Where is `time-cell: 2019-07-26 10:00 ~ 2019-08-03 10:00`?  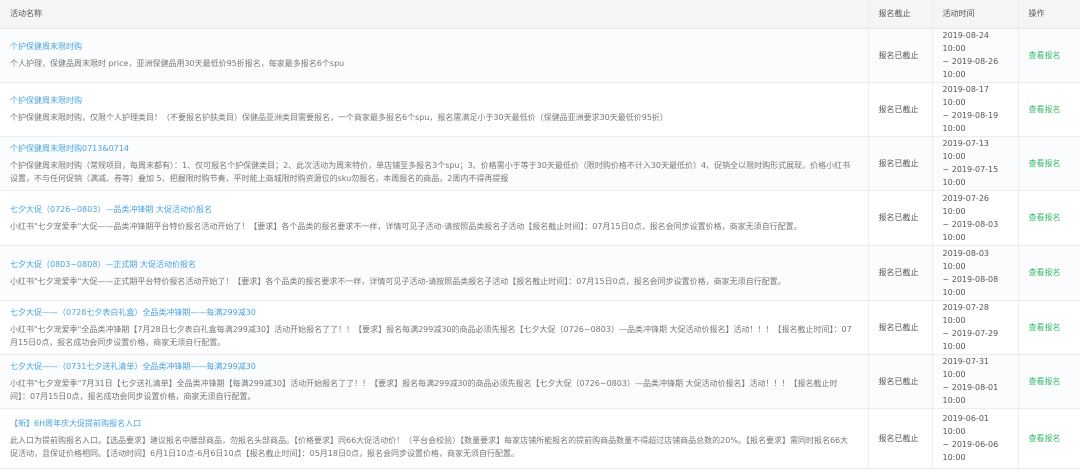
time-cell: 2019-07-26 10:00 ~ 2019-08-03 10:00 is located at coordinates (975, 218).